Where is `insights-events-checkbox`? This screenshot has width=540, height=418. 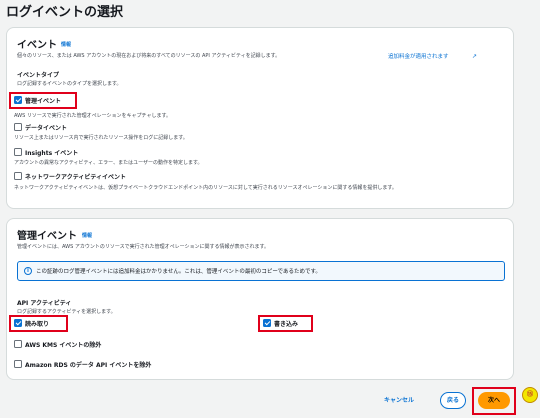 insights-events-checkbox is located at coordinates (18, 152).